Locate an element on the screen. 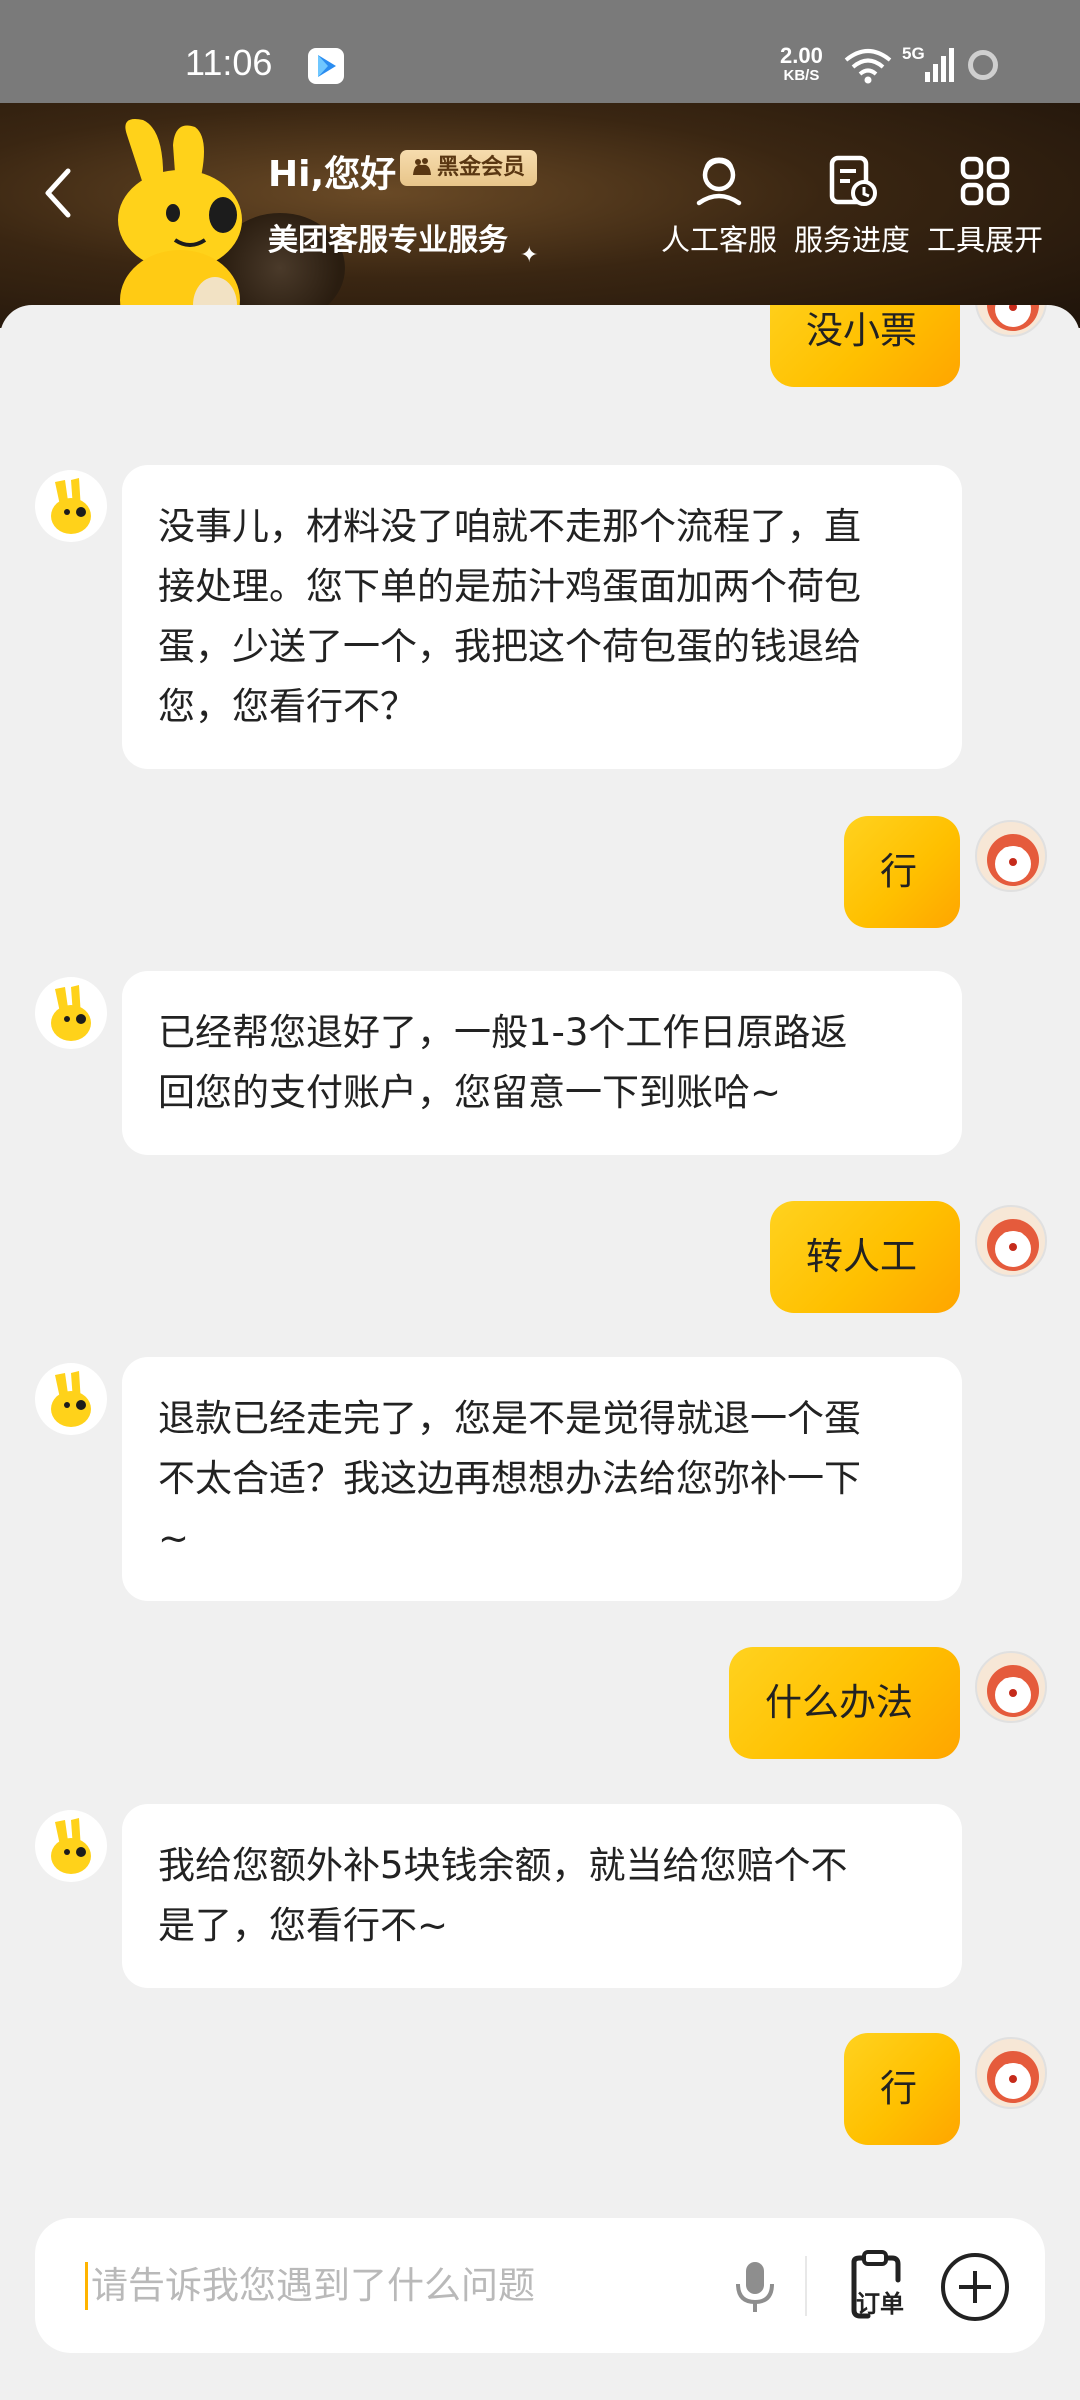  user-message-bubble: 转人工 is located at coordinates (865, 1257).